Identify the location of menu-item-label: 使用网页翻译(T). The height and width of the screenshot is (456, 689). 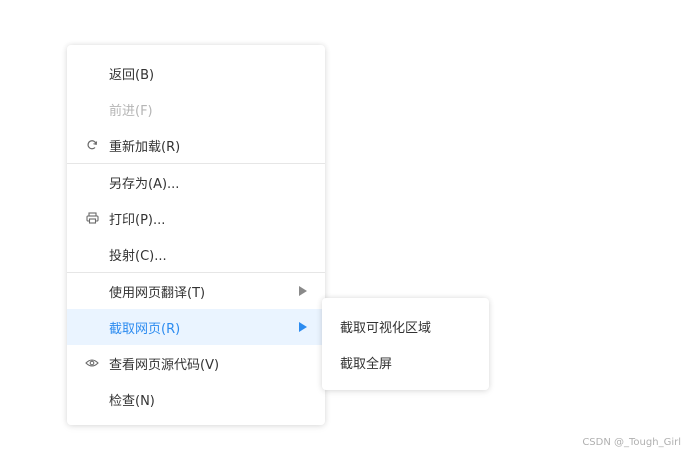
(157, 293).